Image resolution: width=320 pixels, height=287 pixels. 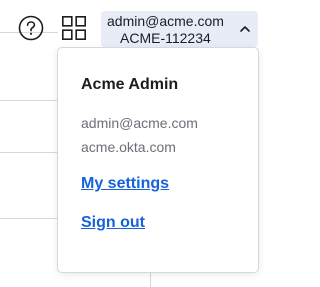 I want to click on sign-out-link: Sign out, so click(x=113, y=223).